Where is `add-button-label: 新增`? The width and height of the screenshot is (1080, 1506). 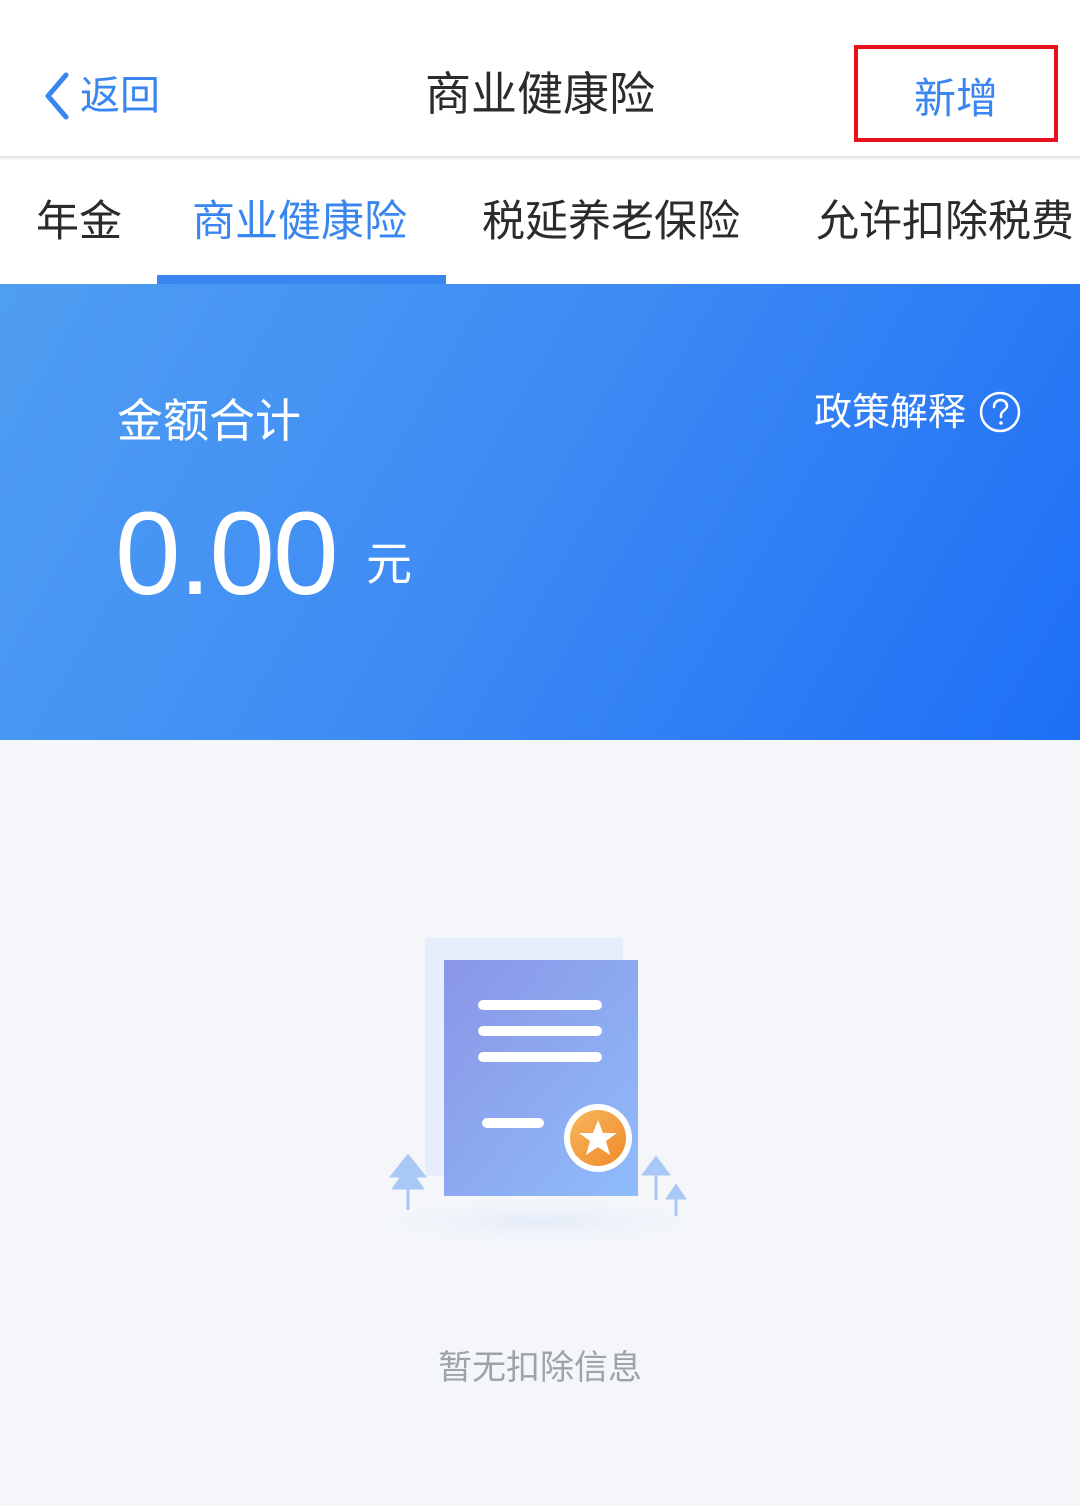
add-button-label: 新增 is located at coordinates (955, 98).